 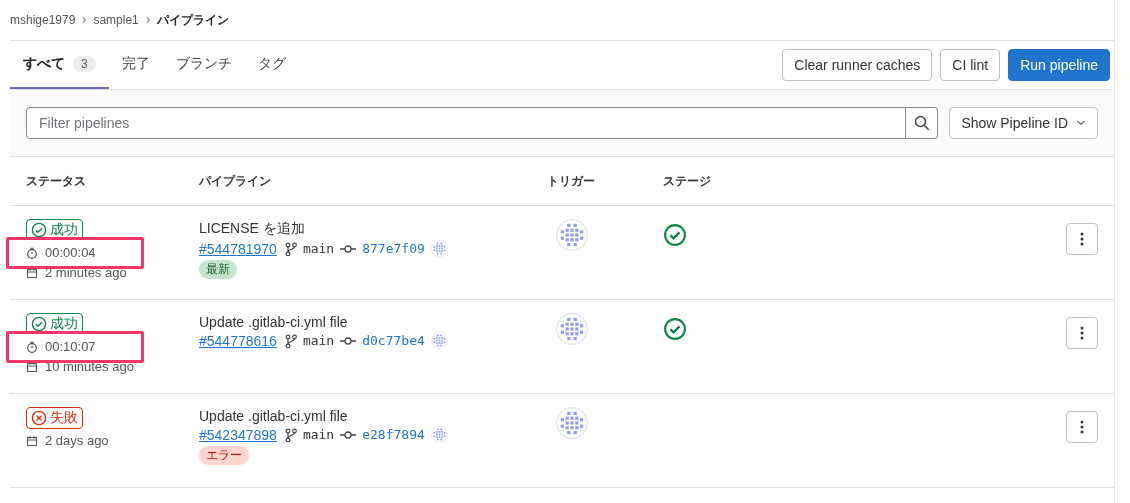 I want to click on pipeline-id-link: #544781970, so click(x=238, y=248).